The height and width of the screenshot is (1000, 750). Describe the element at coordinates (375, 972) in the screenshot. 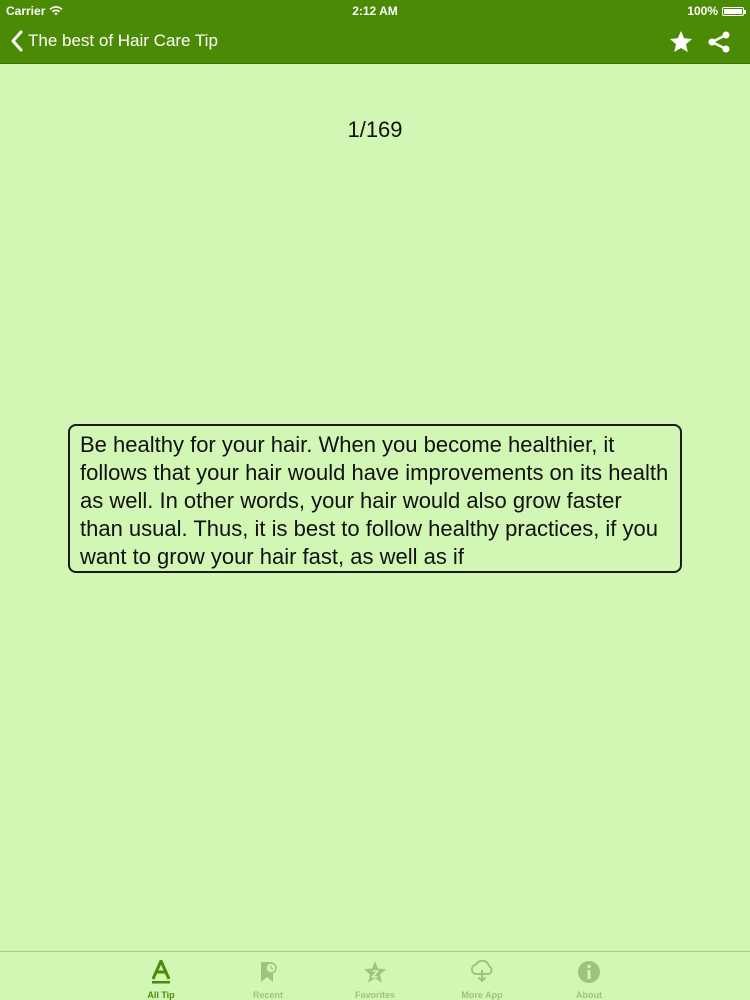

I see `favorites-star-icon` at that location.